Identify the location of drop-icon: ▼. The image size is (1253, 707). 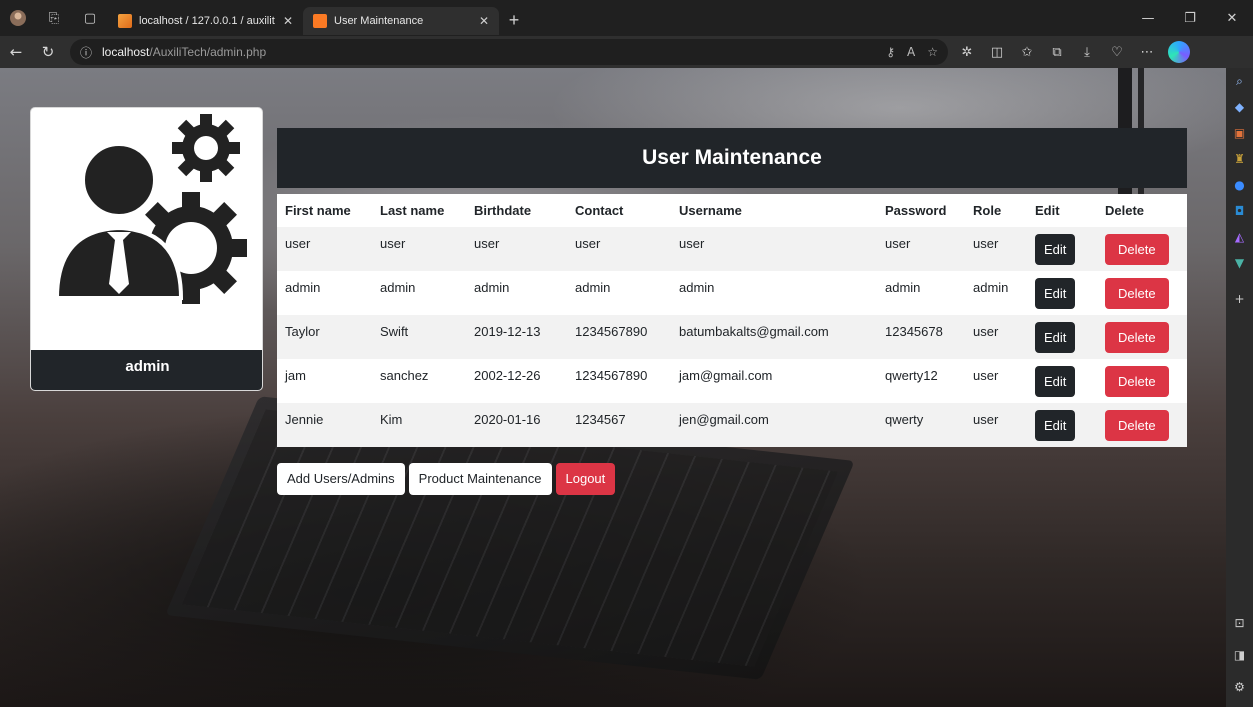
(1239, 263).